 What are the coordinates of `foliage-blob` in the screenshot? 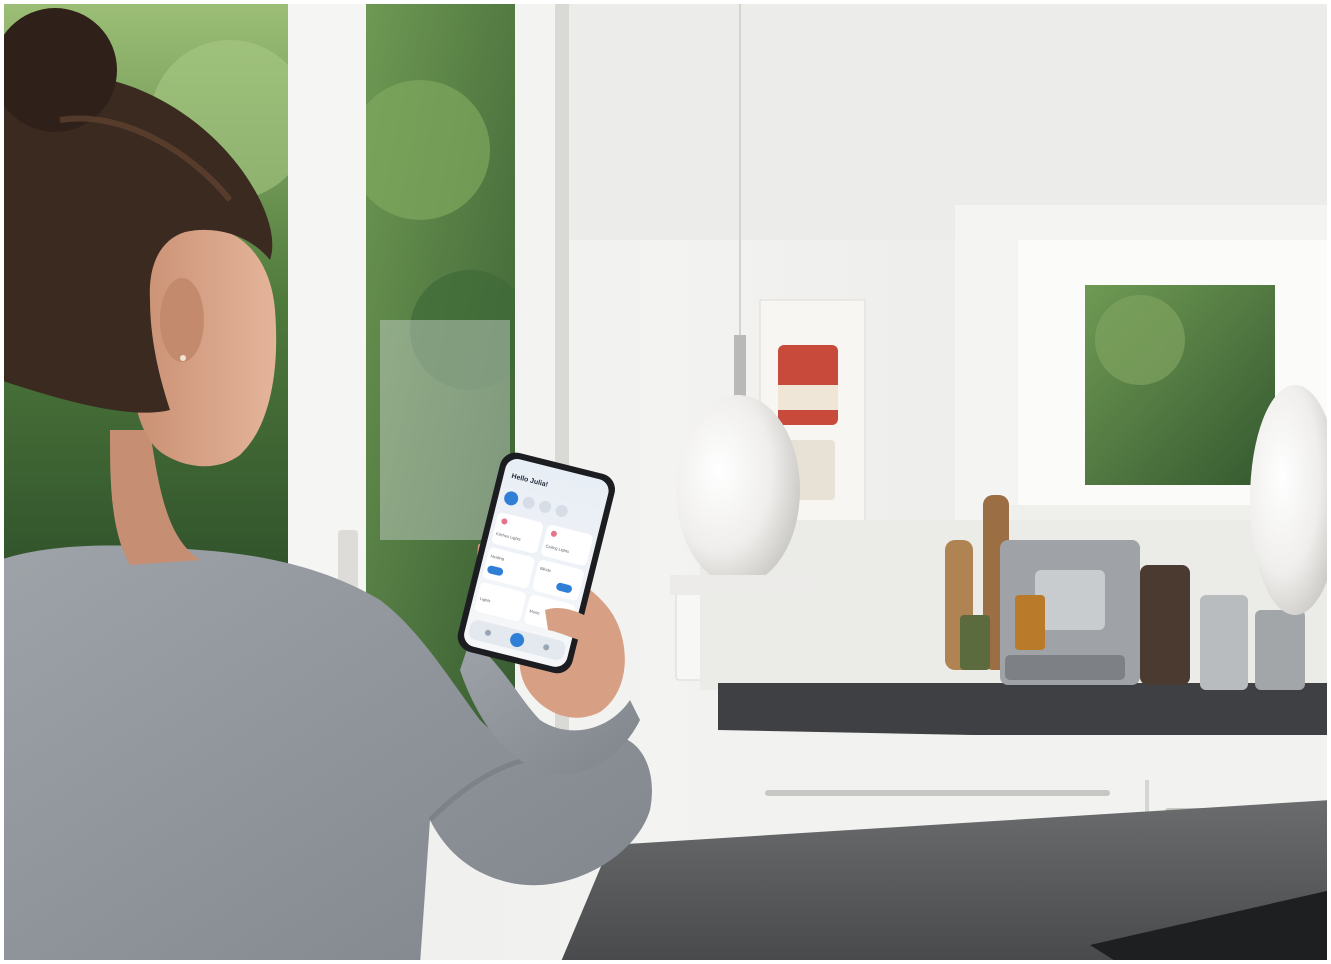 It's located at (420, 150).